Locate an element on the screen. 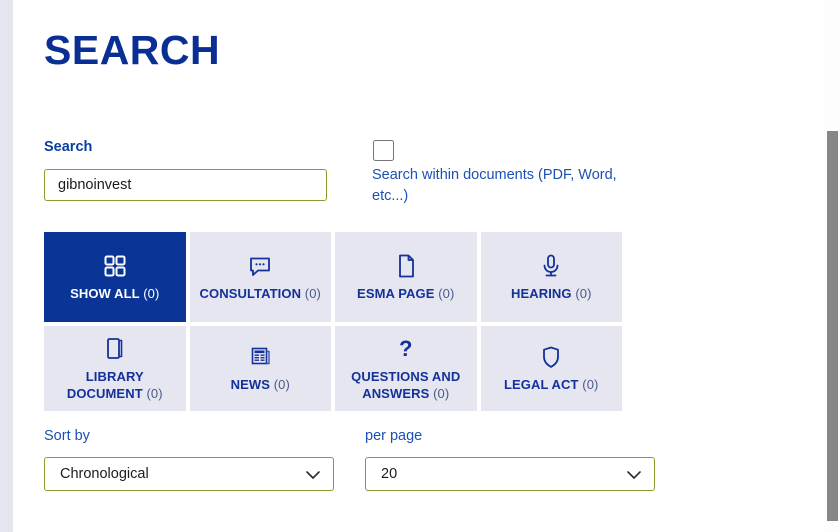 The width and height of the screenshot is (839, 532). shield-icon is located at coordinates (551, 357).